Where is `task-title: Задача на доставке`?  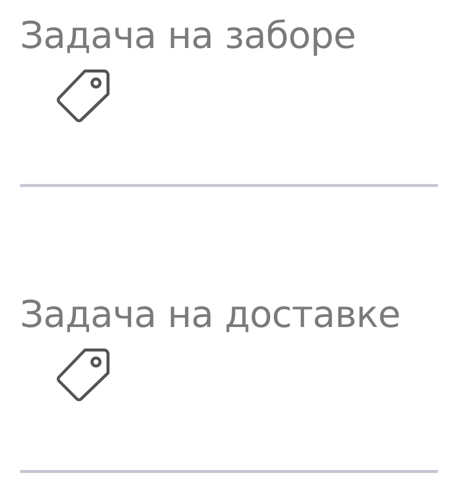 task-title: Задача на доставке is located at coordinates (210, 315).